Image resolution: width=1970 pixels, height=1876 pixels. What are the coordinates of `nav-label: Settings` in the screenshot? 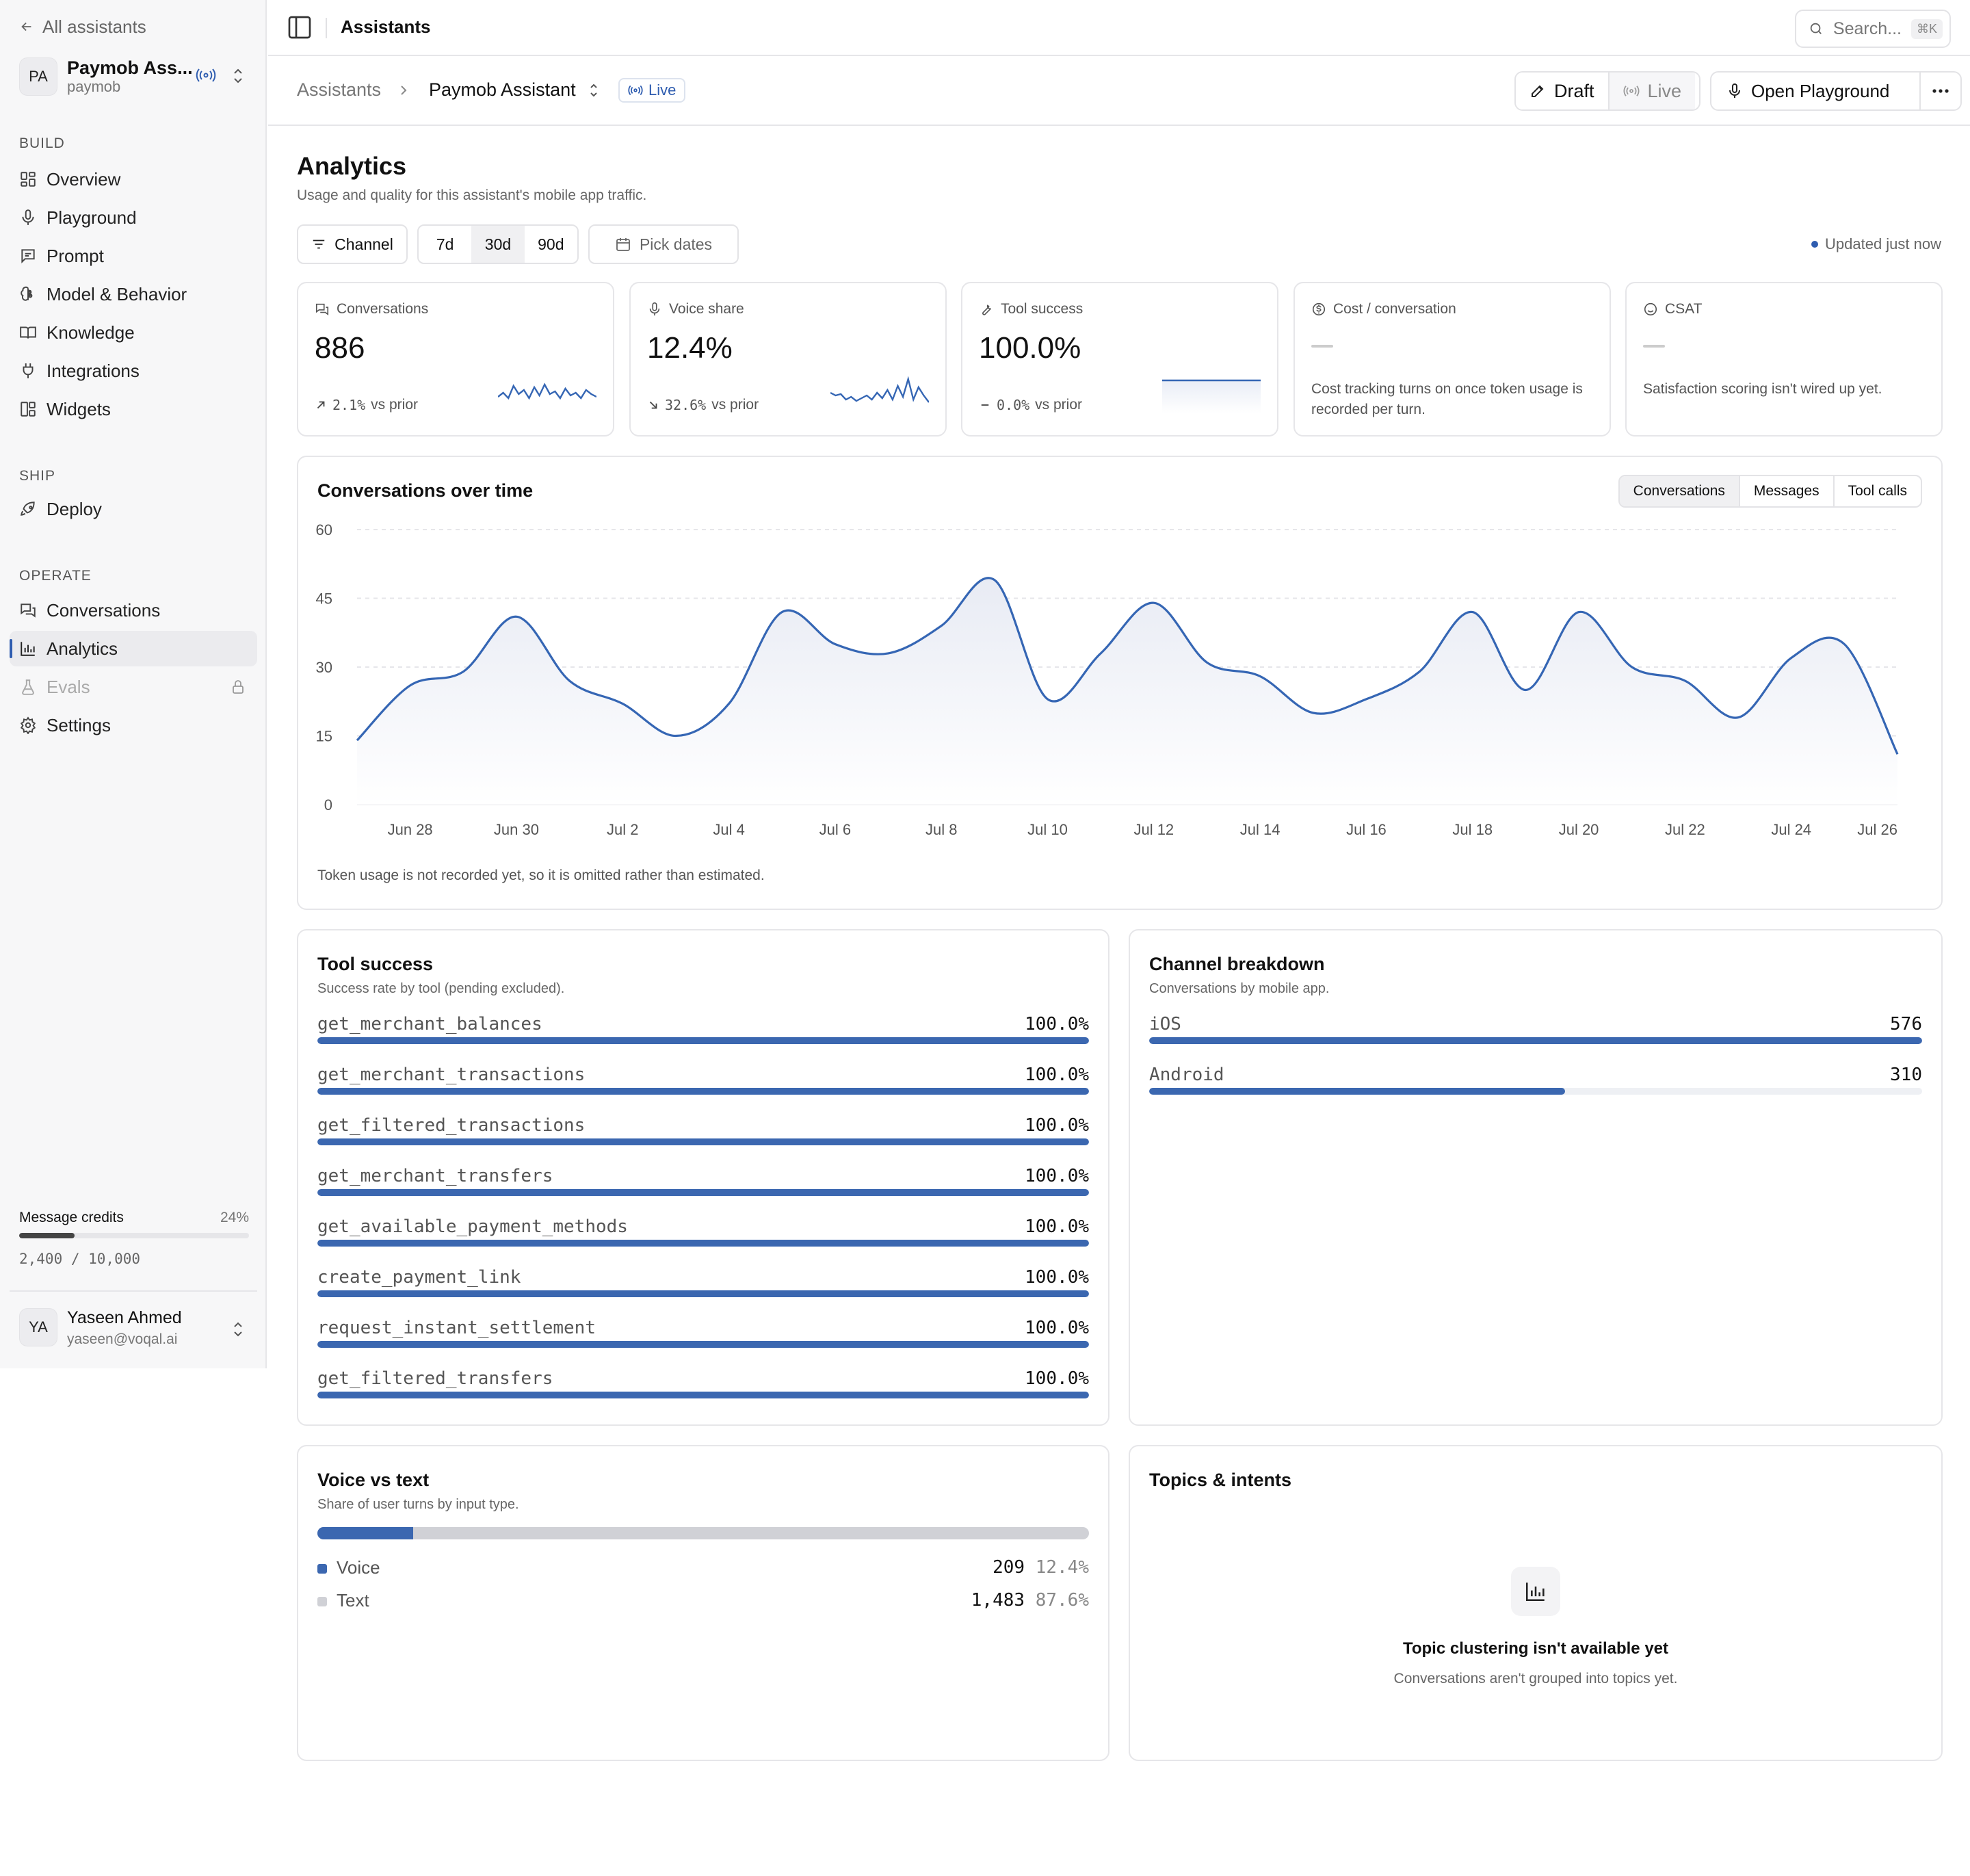 It's located at (79, 724).